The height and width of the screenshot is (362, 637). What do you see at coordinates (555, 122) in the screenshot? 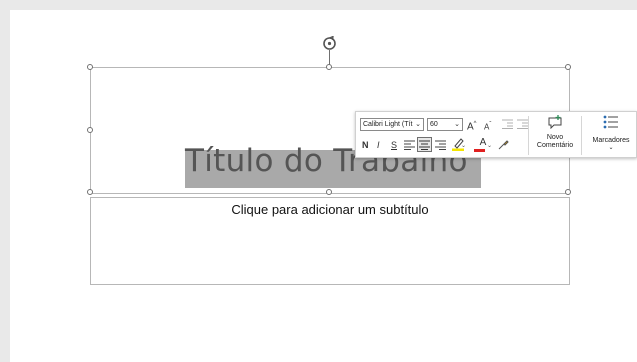
I see `new-comment-icon` at bounding box center [555, 122].